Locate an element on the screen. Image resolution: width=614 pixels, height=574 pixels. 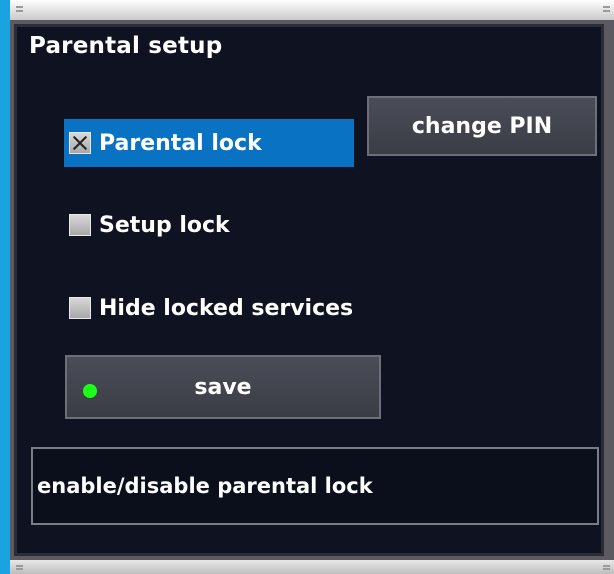
option-hide-locked-services: Hide locked services is located at coordinates (224, 308).